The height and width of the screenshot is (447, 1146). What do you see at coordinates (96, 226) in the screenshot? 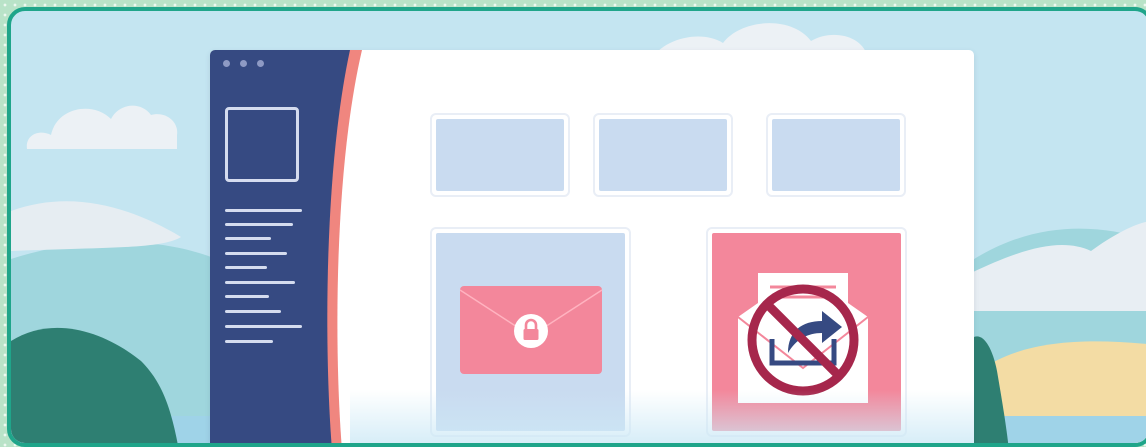
I see `hill-mist-left` at bounding box center [96, 226].